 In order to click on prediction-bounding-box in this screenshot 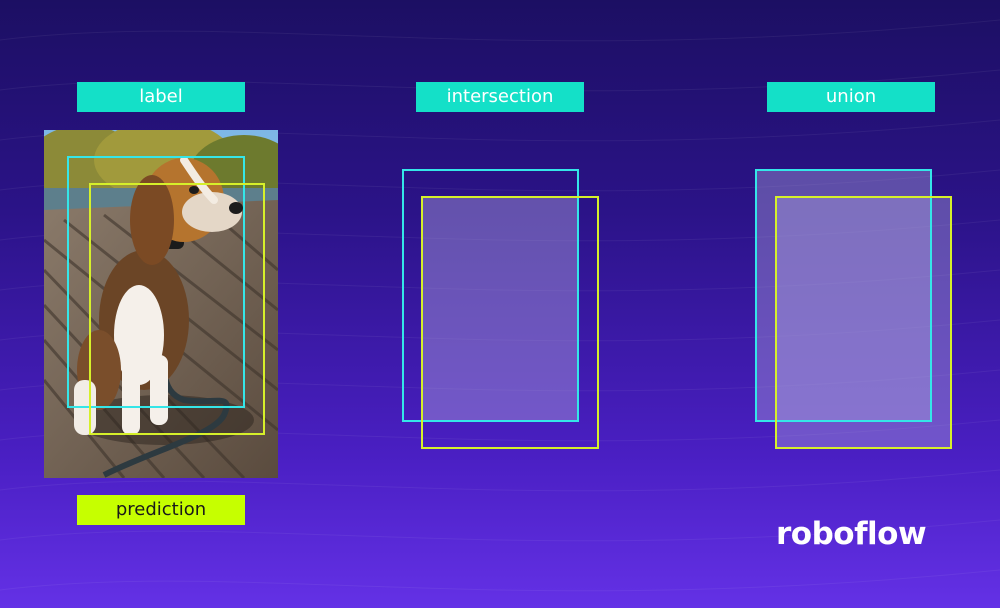, I will do `click(177, 309)`.